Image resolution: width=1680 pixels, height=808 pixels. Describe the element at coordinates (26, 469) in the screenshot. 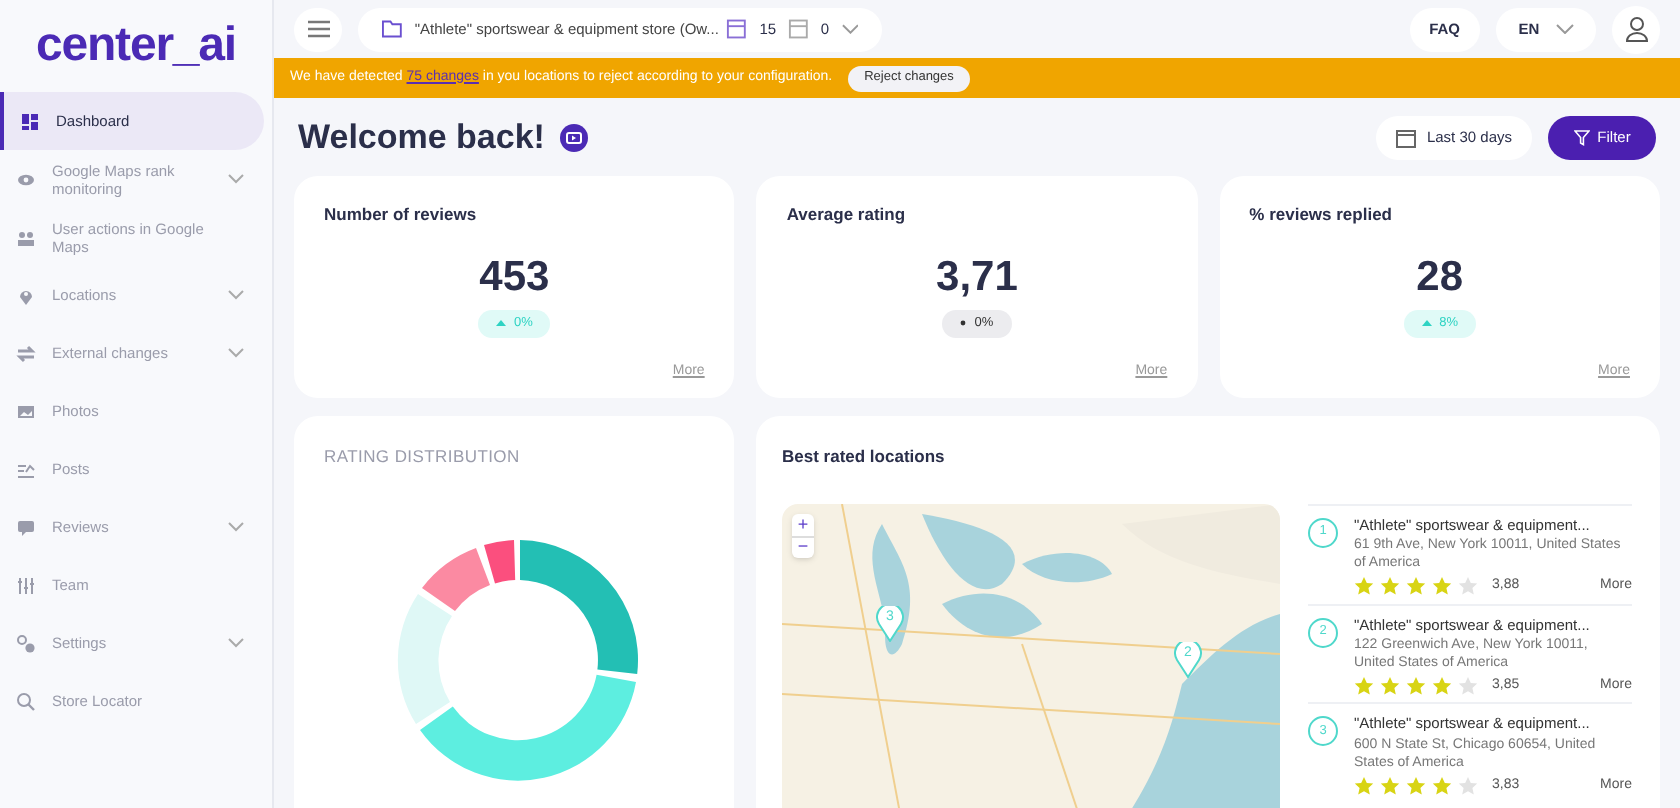

I see `chart-icon` at that location.